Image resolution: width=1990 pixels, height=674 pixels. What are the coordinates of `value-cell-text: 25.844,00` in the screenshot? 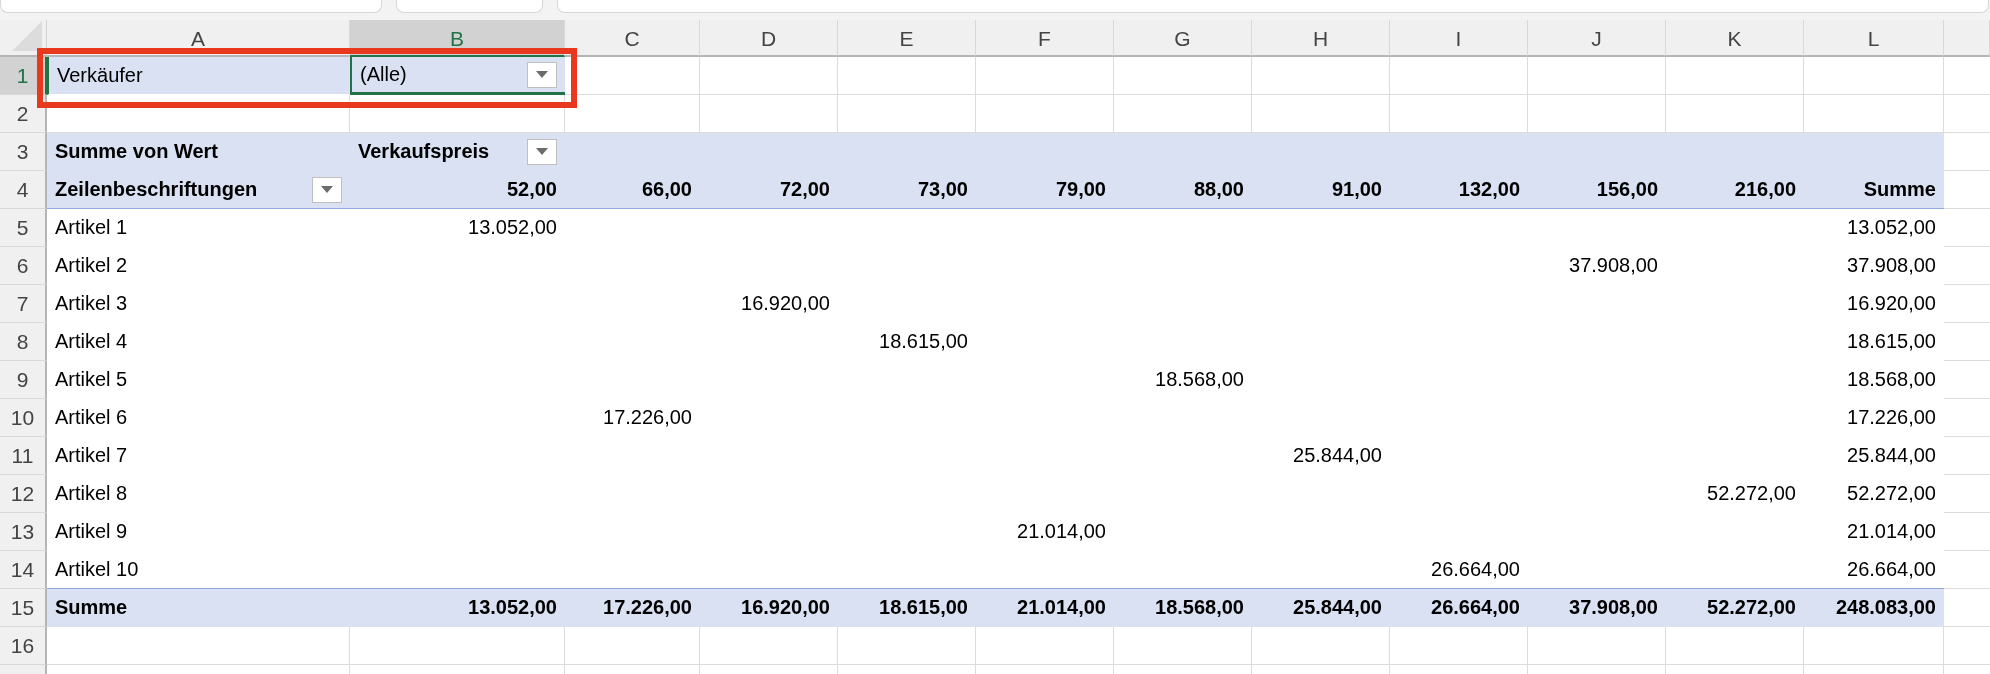 It's located at (1337, 455).